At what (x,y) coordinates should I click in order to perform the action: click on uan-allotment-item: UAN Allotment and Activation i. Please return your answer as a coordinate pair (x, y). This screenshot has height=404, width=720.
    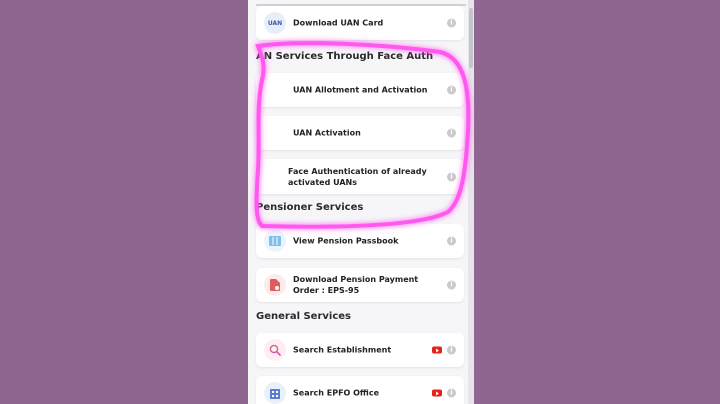
    Looking at the image, I should click on (360, 90).